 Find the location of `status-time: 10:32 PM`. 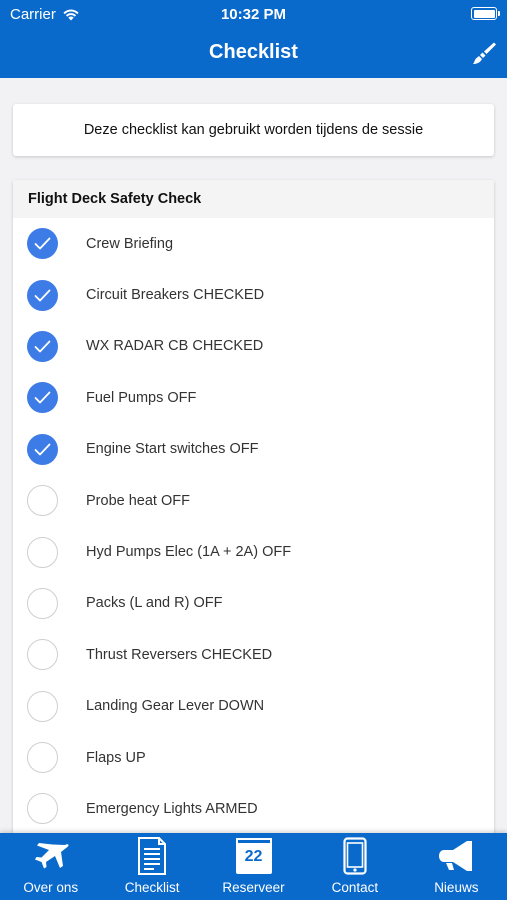

status-time: 10:32 PM is located at coordinates (253, 14).